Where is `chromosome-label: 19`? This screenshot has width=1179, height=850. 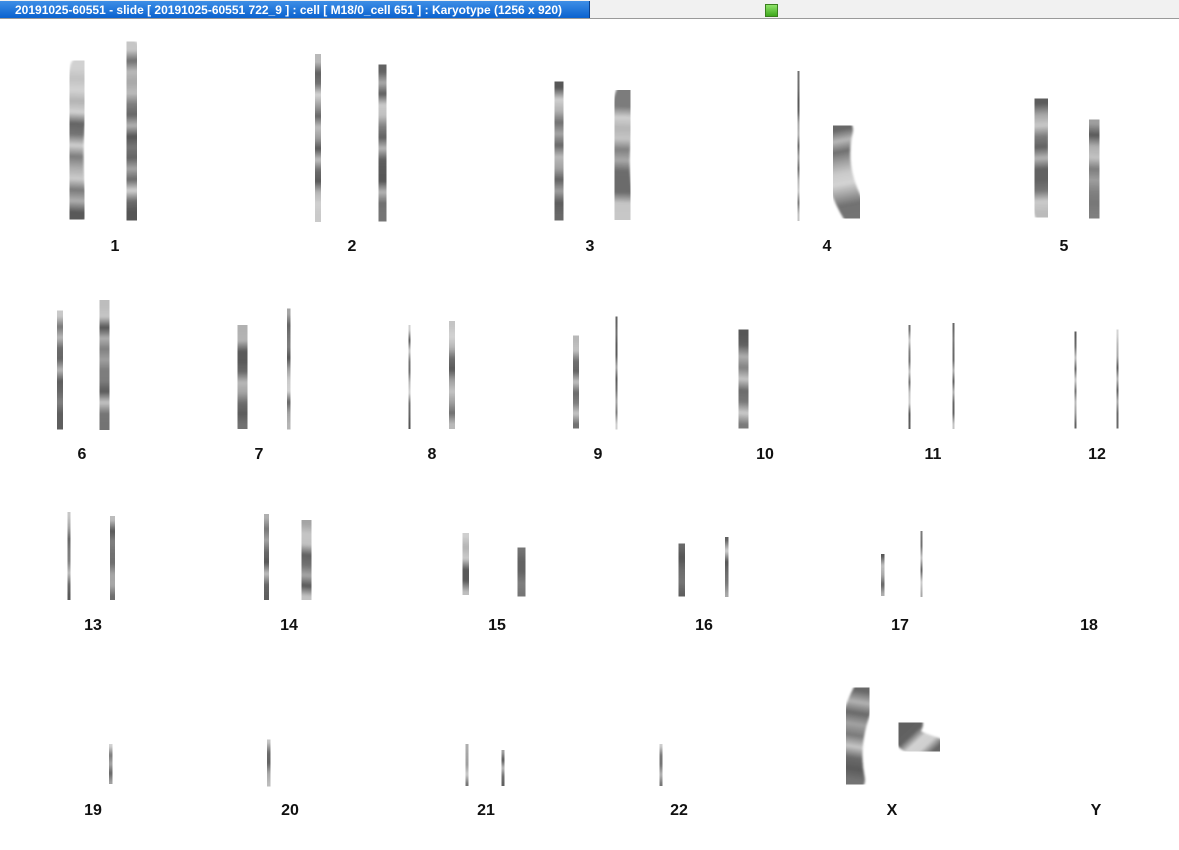
chromosome-label: 19 is located at coordinates (93, 810).